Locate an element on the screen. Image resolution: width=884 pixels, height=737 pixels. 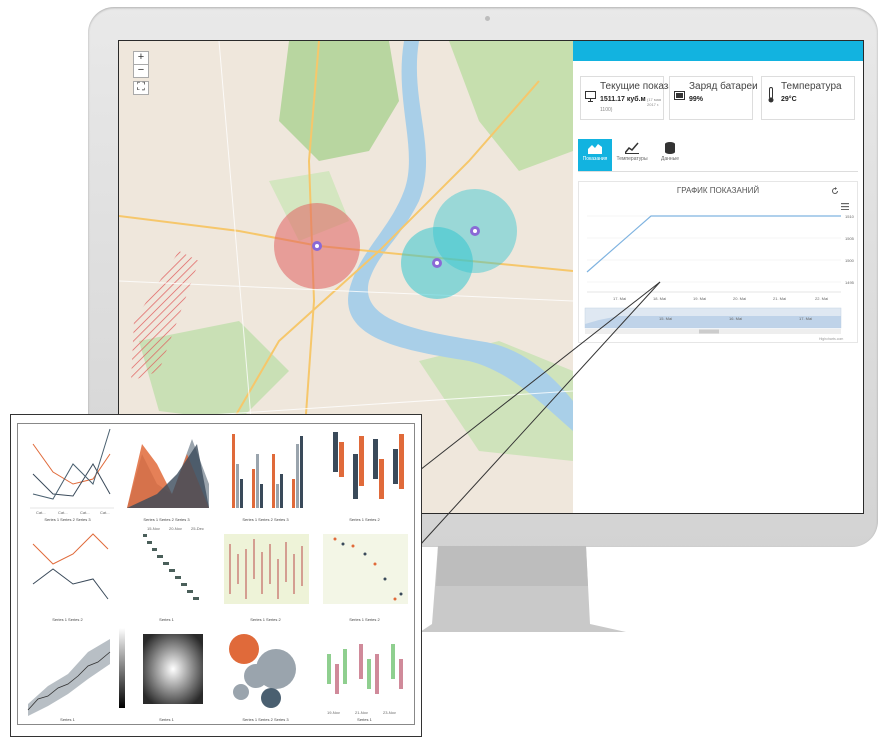
gallery-heatmap-chart: Series 1 is located at coordinates (166, 674).